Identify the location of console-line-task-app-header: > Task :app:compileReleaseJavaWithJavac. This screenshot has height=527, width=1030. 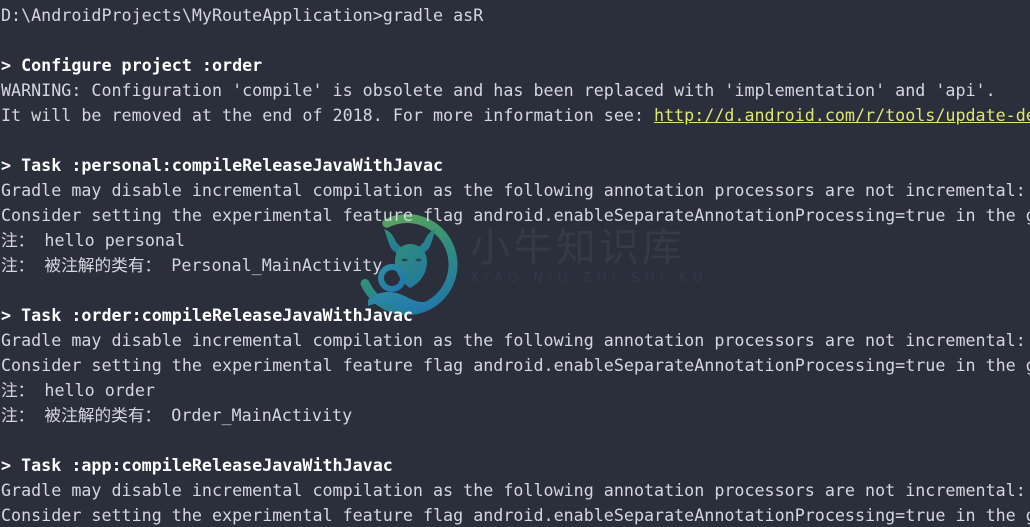
(515, 465).